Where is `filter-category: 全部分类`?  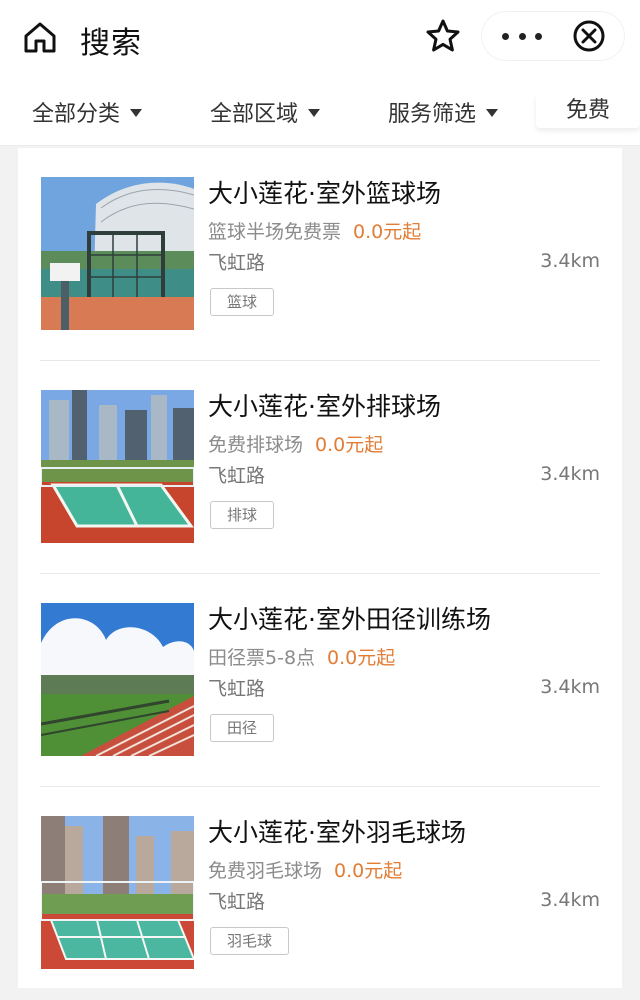 filter-category: 全部分类 is located at coordinates (87, 112).